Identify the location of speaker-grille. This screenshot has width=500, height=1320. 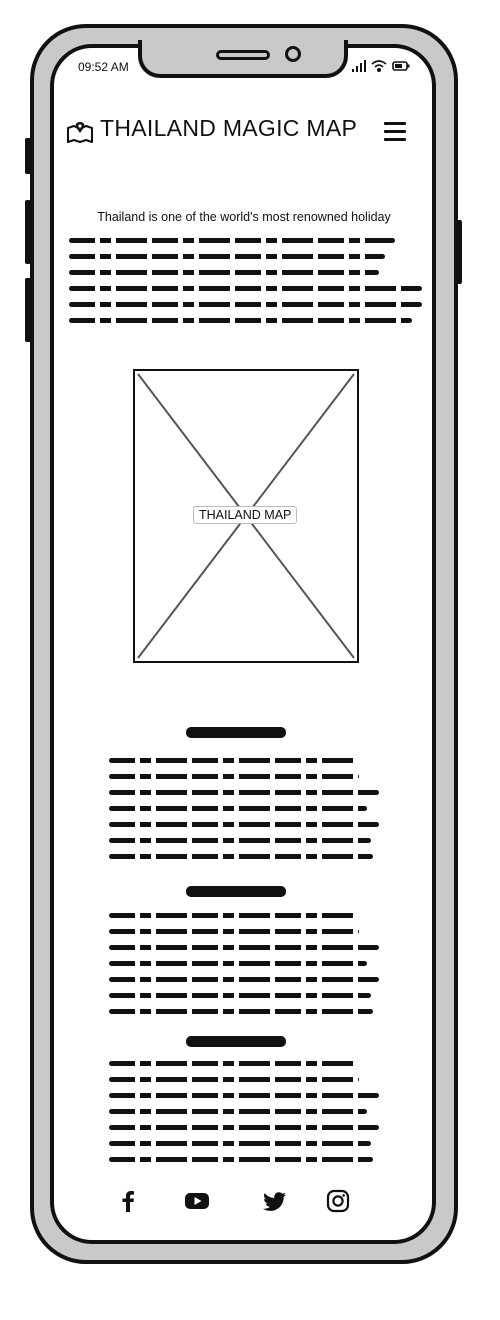
(243, 55).